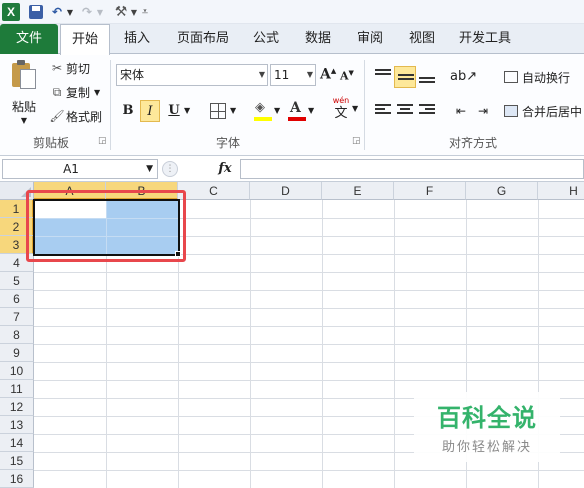  I want to click on font-launcher-icon: ◲, so click(357, 141).